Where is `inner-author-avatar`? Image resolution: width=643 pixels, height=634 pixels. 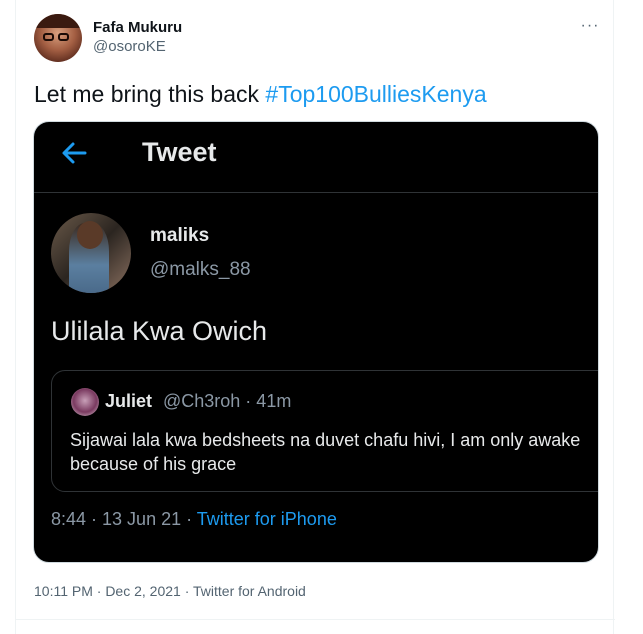
inner-author-avatar is located at coordinates (91, 253).